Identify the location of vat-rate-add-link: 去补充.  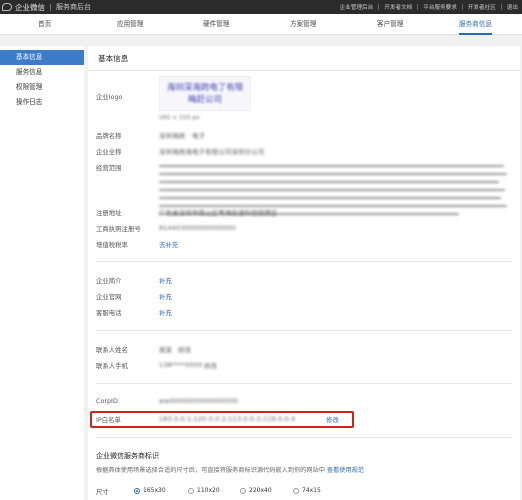
(168, 244).